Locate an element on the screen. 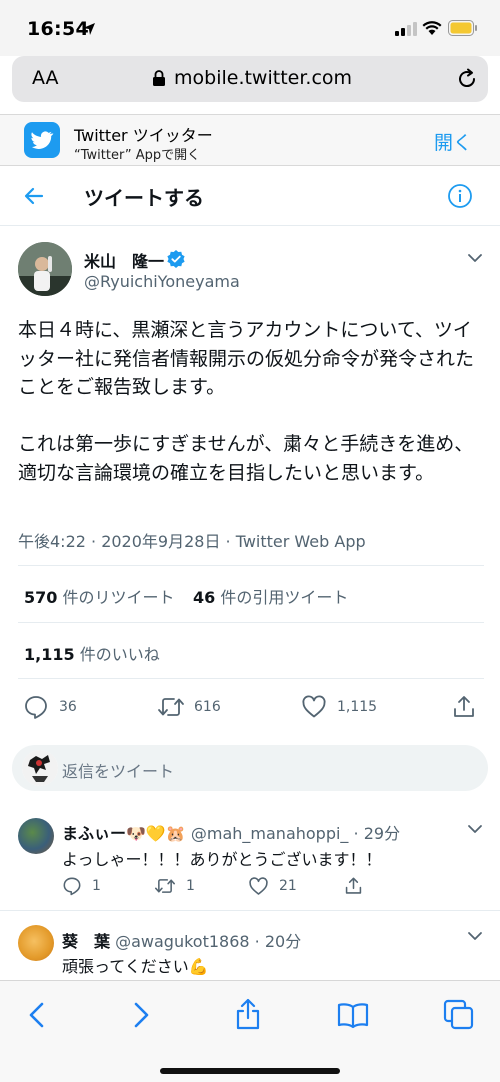  browser-forward-icon is located at coordinates (141, 1015).